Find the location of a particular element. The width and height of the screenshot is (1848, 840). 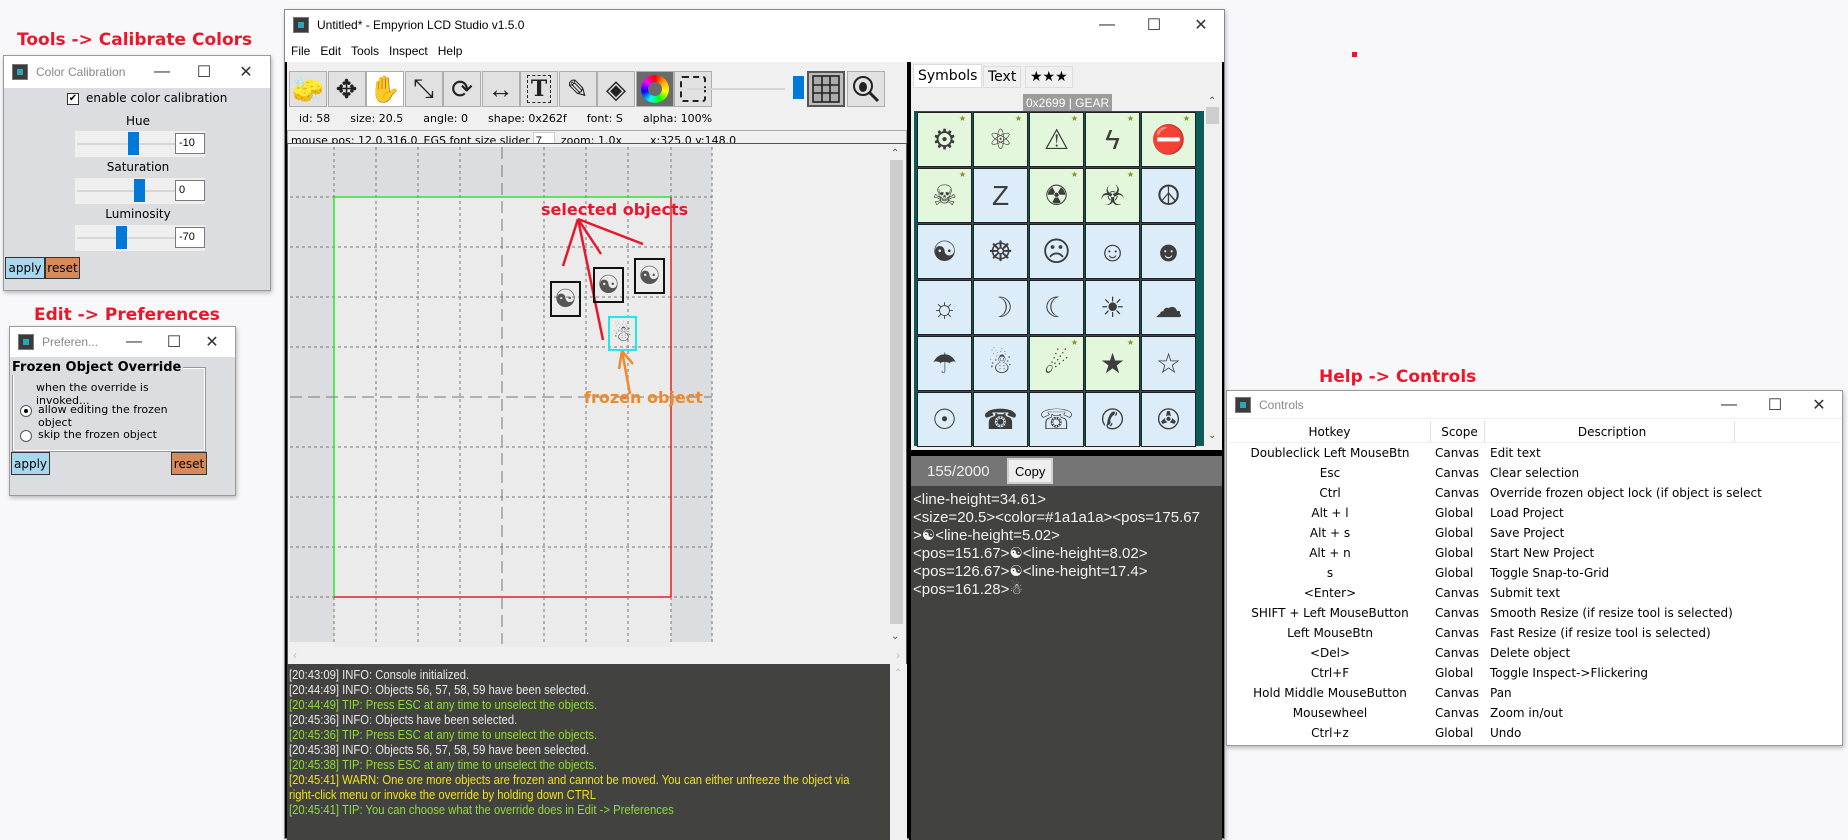

radio-skip-frozen is located at coordinates (26, 436).